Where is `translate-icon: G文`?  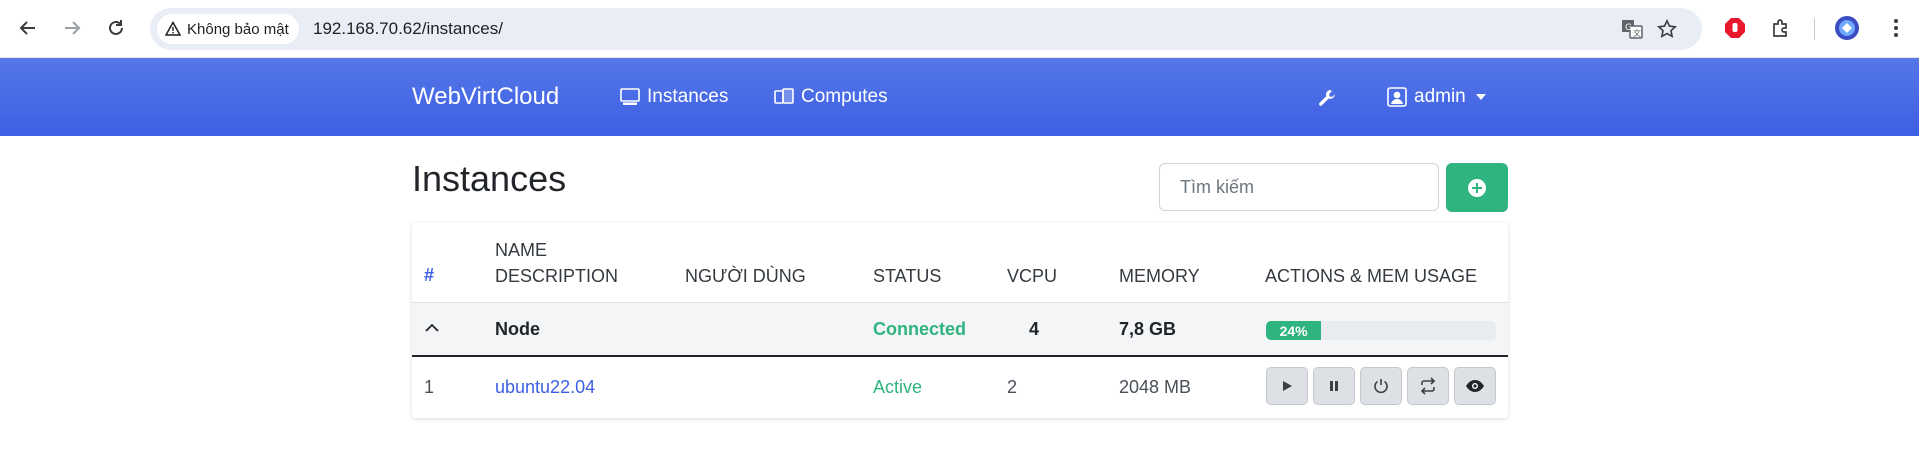
translate-icon: G文 is located at coordinates (1632, 29).